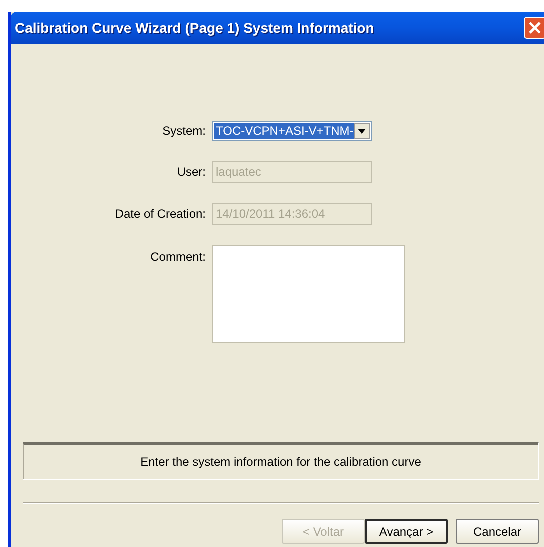 Image resolution: width=544 pixels, height=547 pixels. I want to click on field-label: System:, so click(184, 131).